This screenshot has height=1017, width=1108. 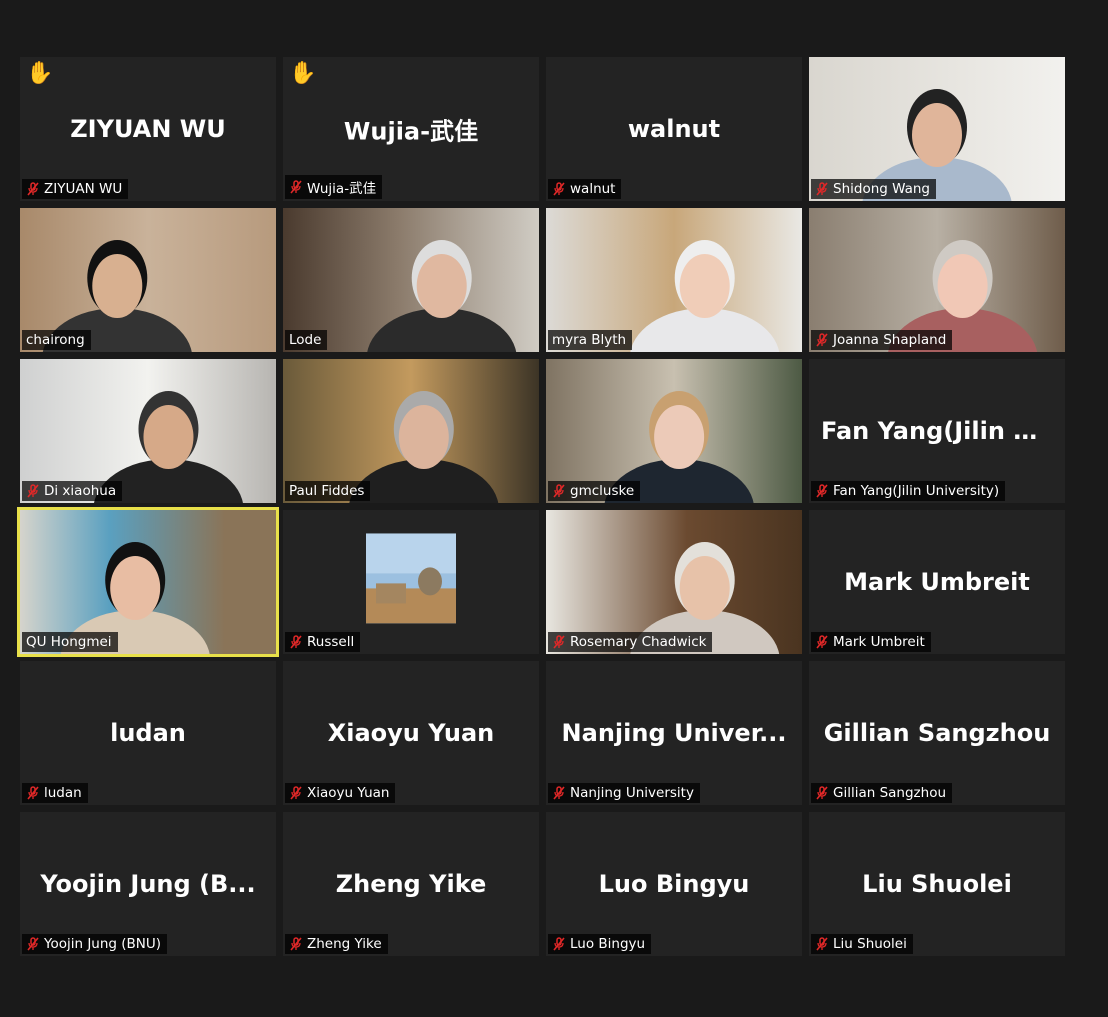 I want to click on participant-tile: Lode, so click(x=411, y=280).